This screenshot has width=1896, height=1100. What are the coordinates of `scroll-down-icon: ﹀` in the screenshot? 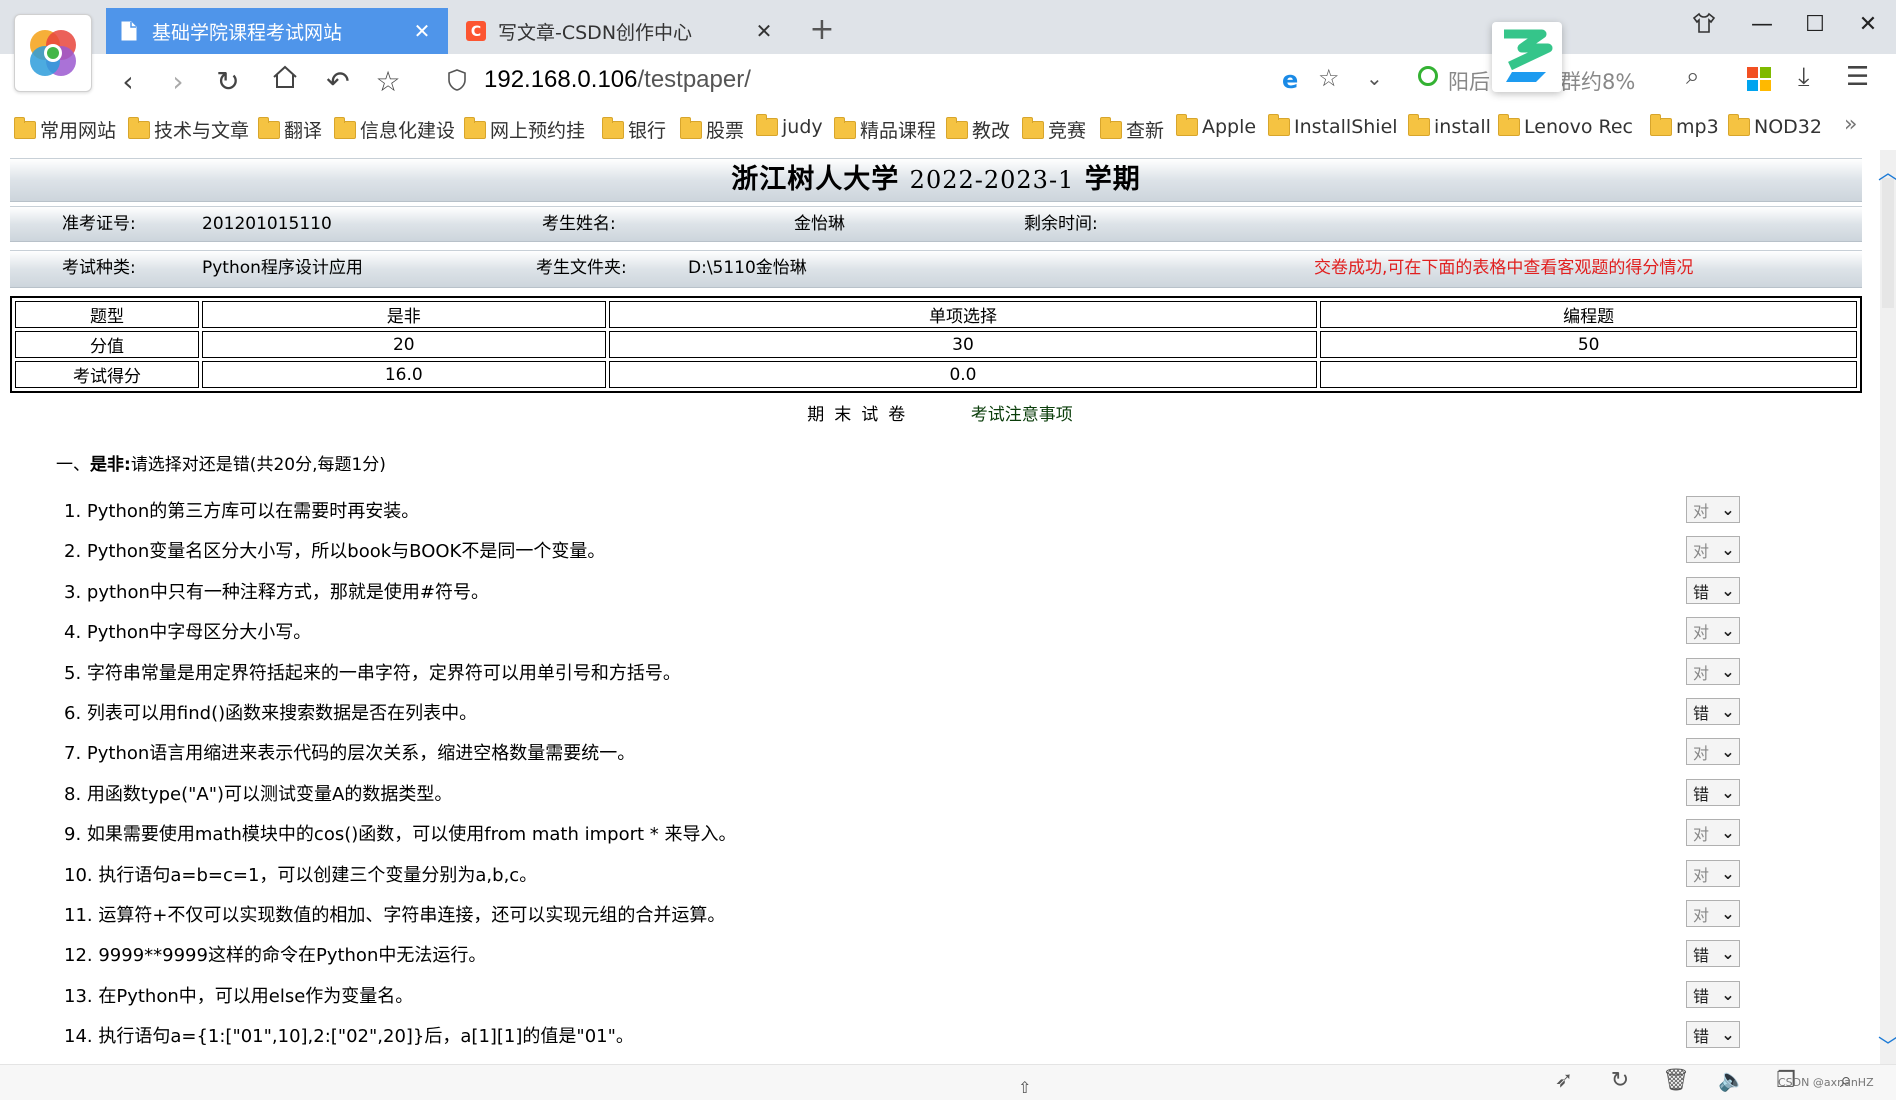 It's located at (1887, 1044).